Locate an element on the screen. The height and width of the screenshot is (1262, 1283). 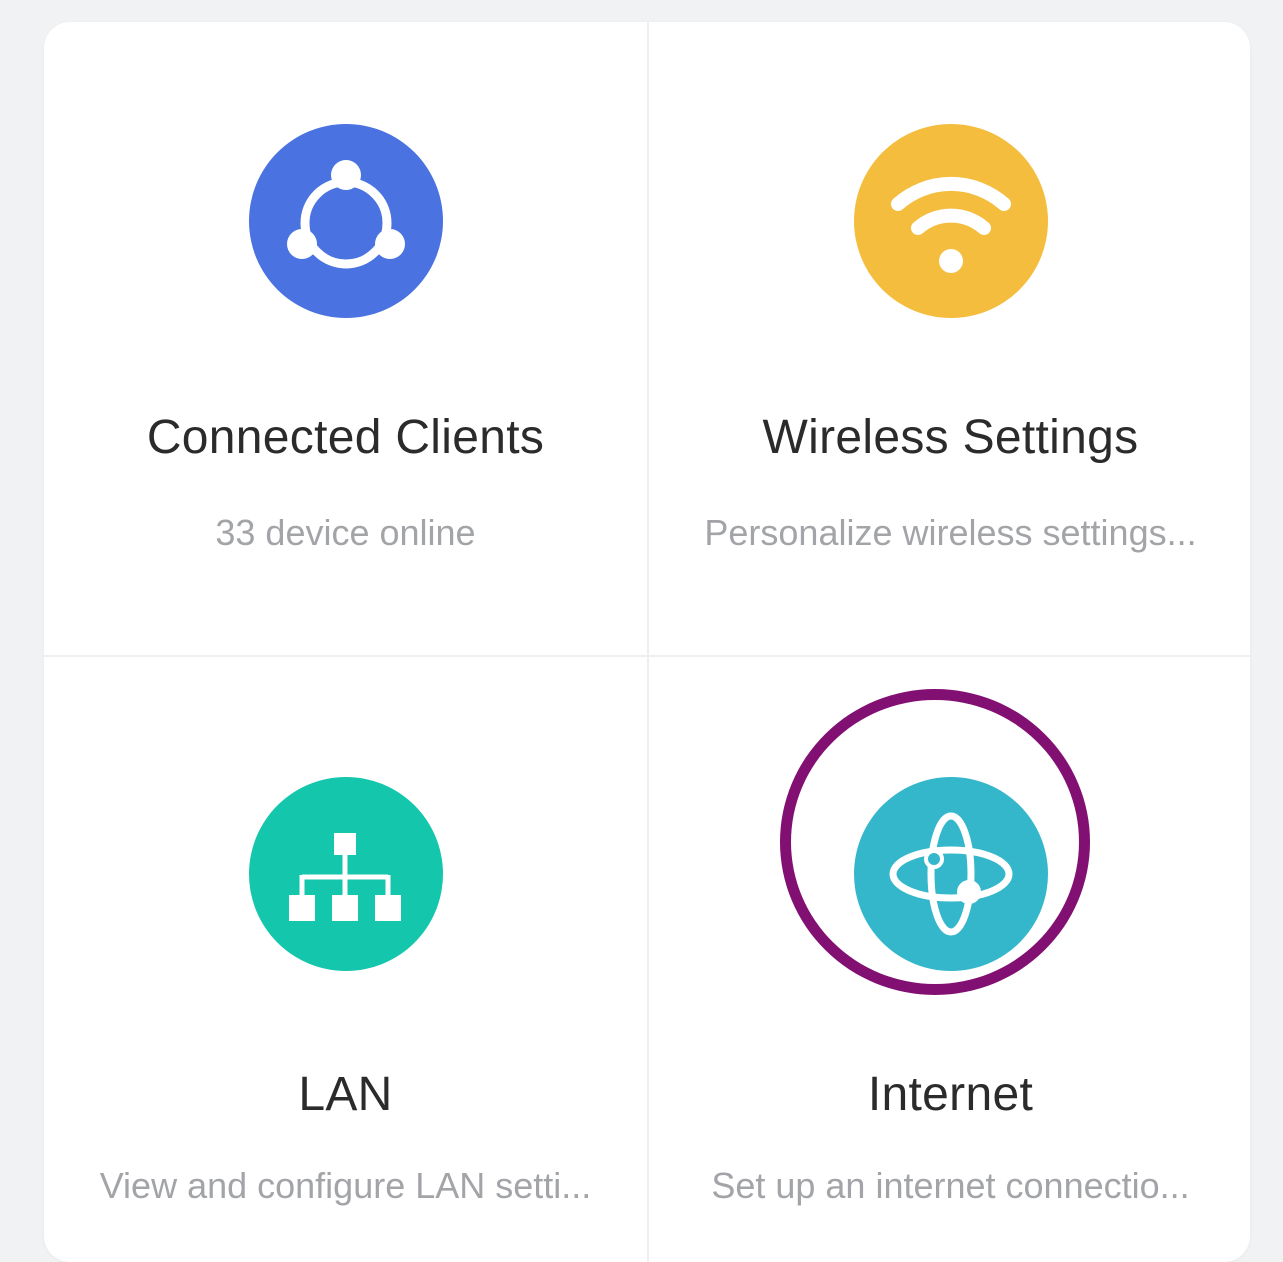
connected-clients-icon is located at coordinates (345, 221).